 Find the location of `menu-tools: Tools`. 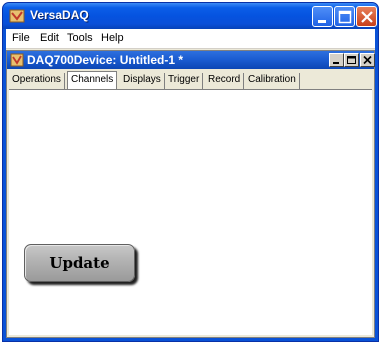

menu-tools: Tools is located at coordinates (80, 38).